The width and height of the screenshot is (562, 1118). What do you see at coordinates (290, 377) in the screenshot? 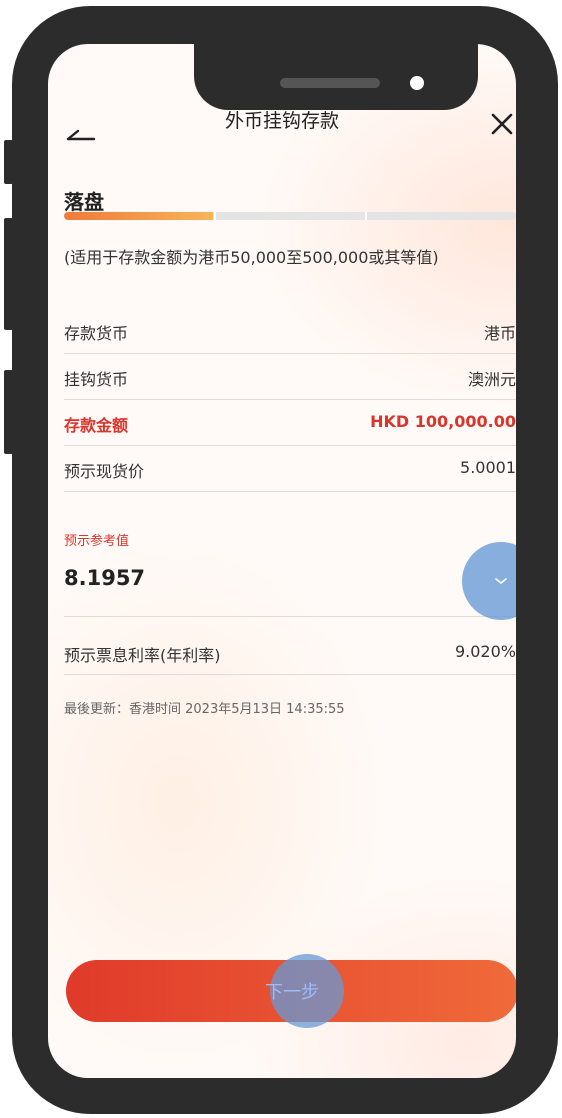
I see `detail-row-linked-currency: 挂钩货币 澳洲元` at bounding box center [290, 377].